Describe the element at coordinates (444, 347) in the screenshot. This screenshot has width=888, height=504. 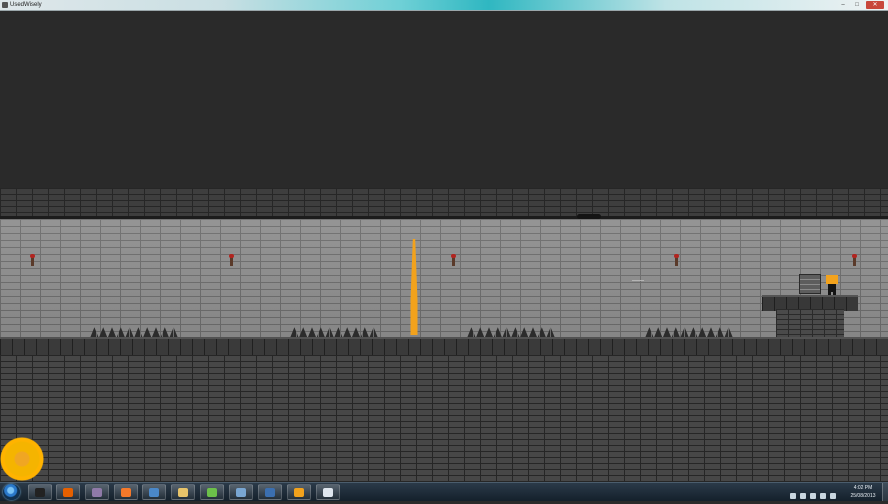
I see `floor-ledge` at that location.